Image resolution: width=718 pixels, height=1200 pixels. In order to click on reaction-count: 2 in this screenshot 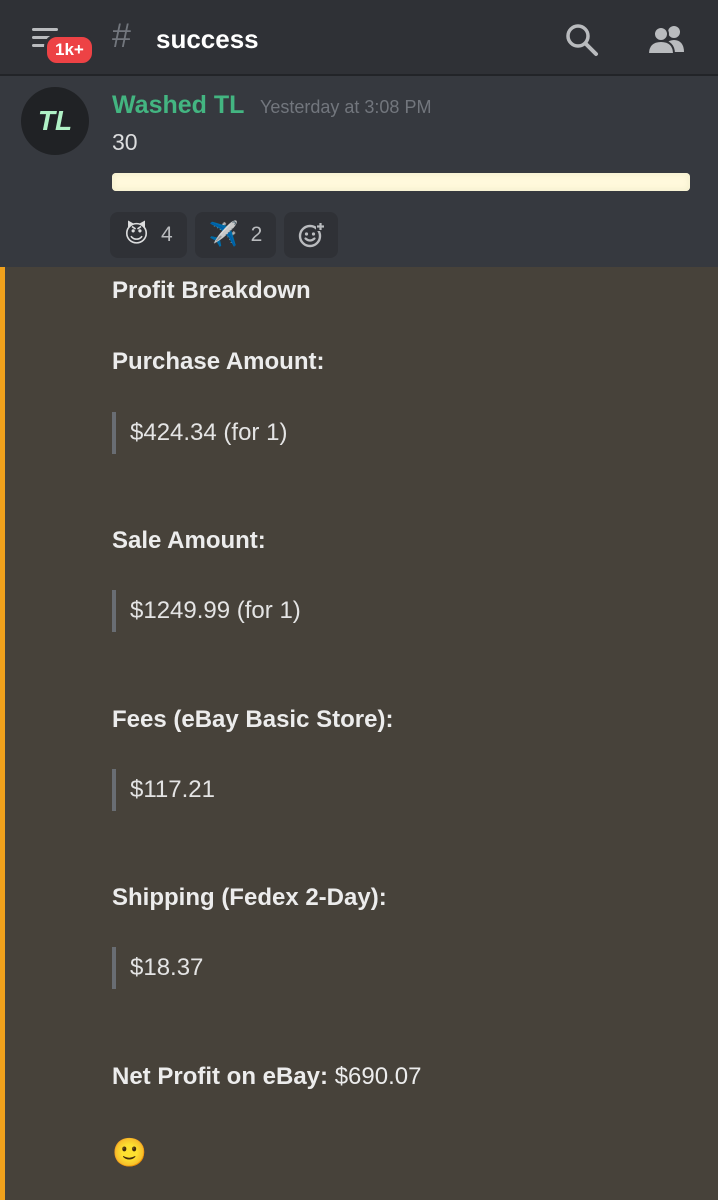, I will do `click(256, 234)`.